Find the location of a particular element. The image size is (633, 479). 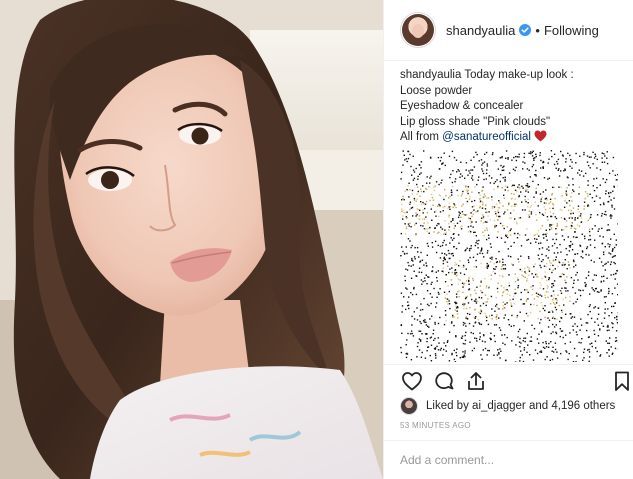

liker-username: ai_djagger is located at coordinates (499, 406).